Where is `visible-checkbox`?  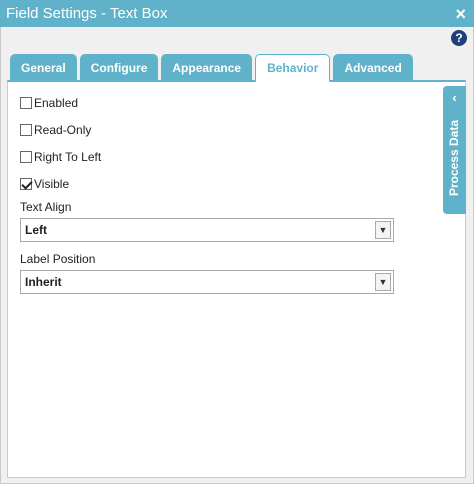 visible-checkbox is located at coordinates (26, 184).